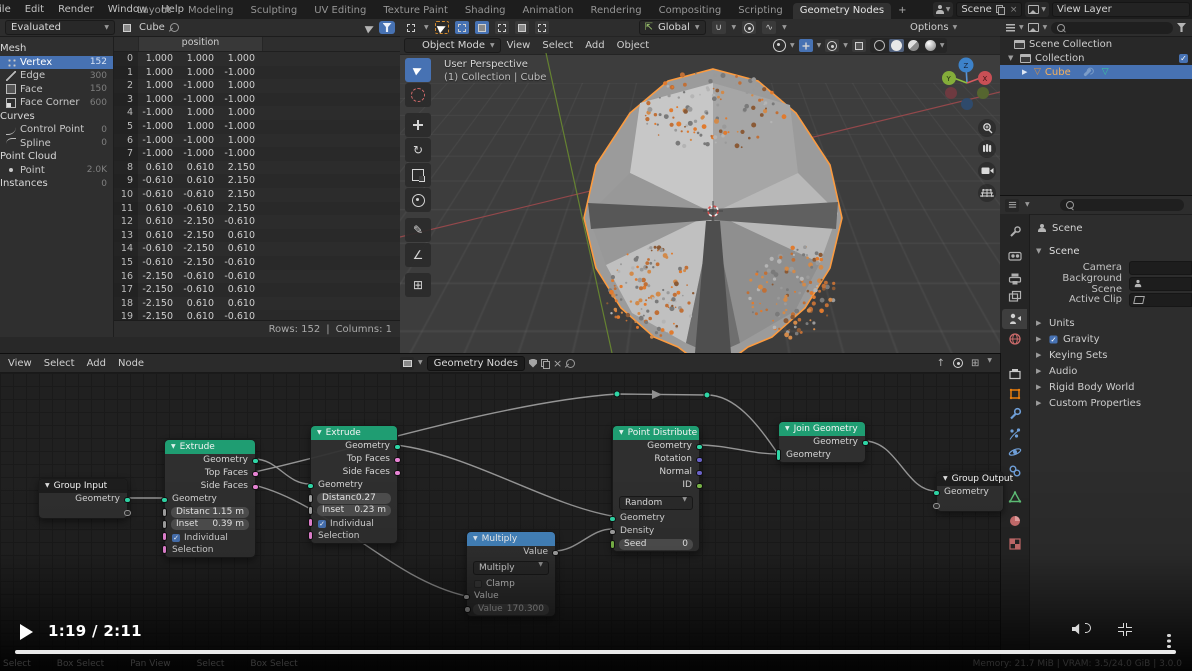 This screenshot has width=1192, height=671. Describe the element at coordinates (571, 363) in the screenshot. I see `pin-icon` at that location.